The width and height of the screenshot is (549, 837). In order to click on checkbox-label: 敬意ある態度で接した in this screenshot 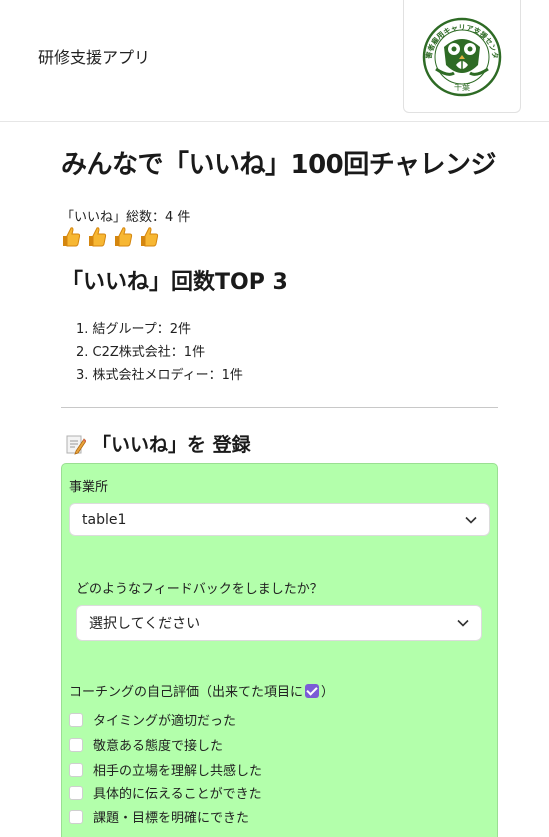, I will do `click(158, 746)`.